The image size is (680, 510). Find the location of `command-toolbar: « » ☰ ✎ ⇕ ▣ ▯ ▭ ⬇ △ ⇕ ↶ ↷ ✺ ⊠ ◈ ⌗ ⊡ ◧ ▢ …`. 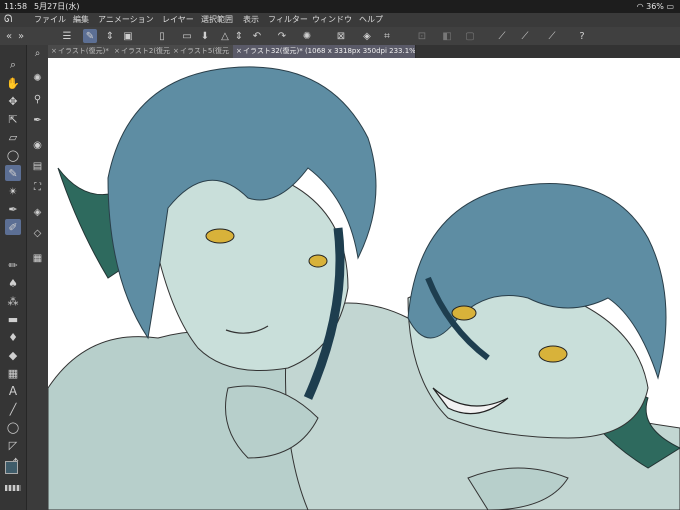

command-toolbar: « » ☰ ✎ ⇕ ▣ ▯ ▭ ⬇ △ ⇕ ↶ ↷ ✺ ⊠ ◈ ⌗ ⊡ ◧ ▢ … is located at coordinates (340, 36).